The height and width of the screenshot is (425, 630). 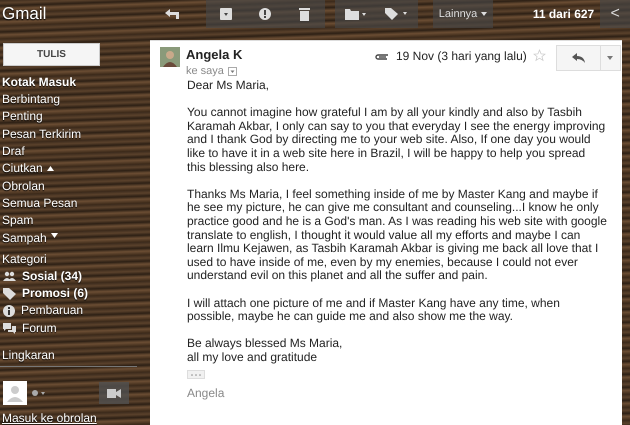 I want to click on star-icon, so click(x=539, y=55).